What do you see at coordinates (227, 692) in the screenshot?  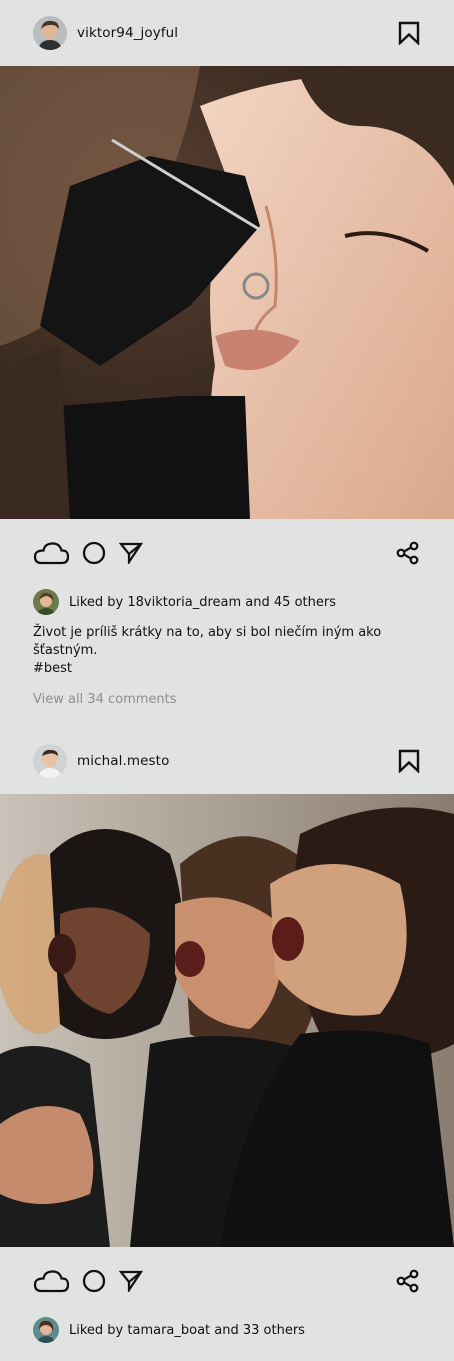 I see `view-comments-link: View all 34 comments` at bounding box center [227, 692].